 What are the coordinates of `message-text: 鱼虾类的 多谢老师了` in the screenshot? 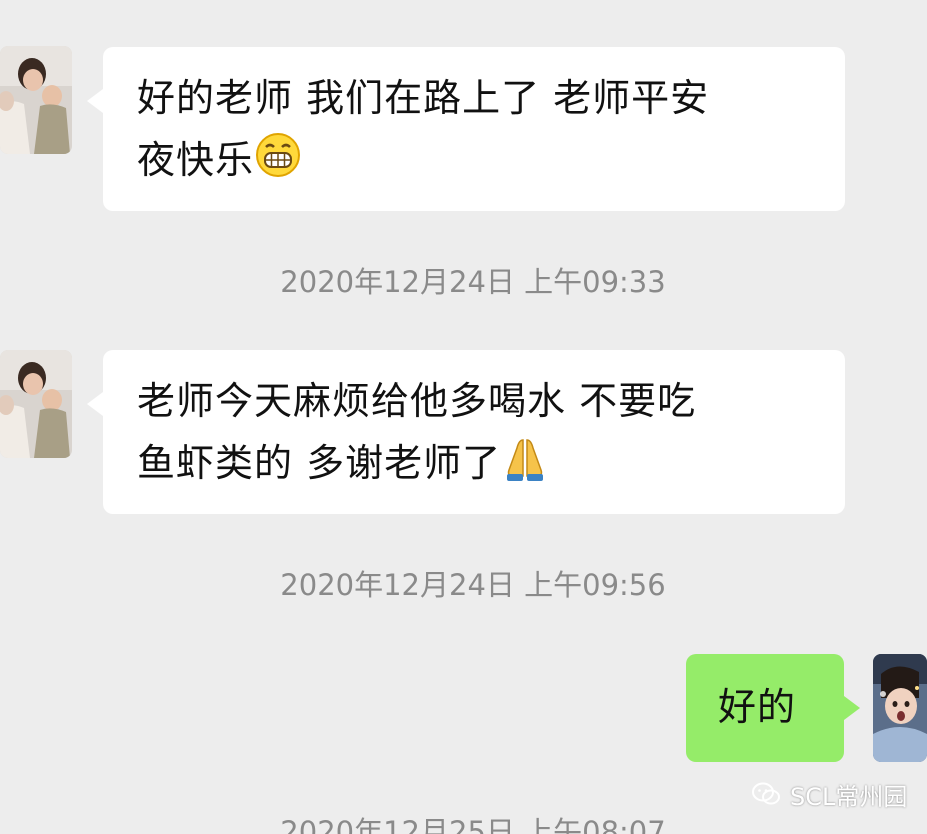 It's located at (319, 463).